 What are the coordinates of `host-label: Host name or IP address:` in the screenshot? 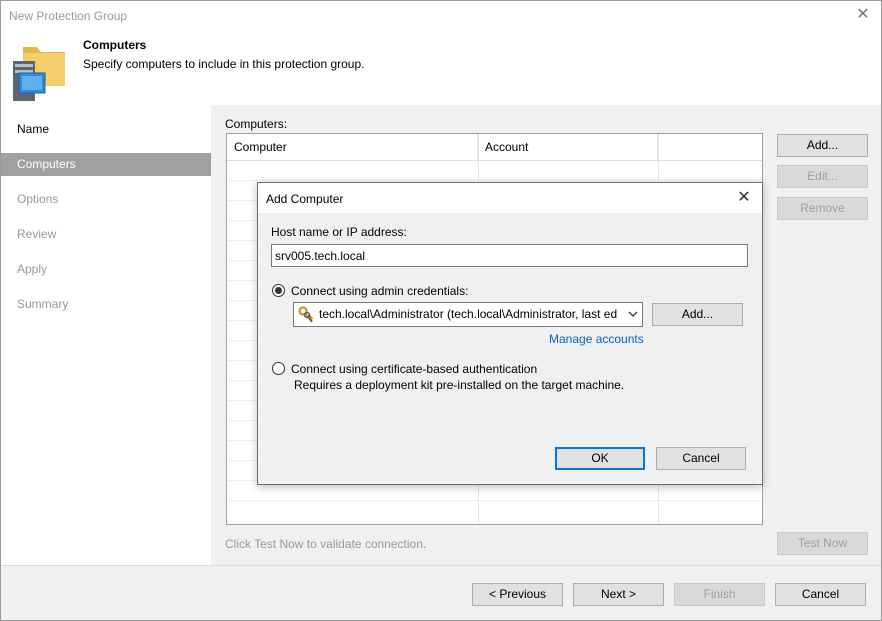 It's located at (339, 232).